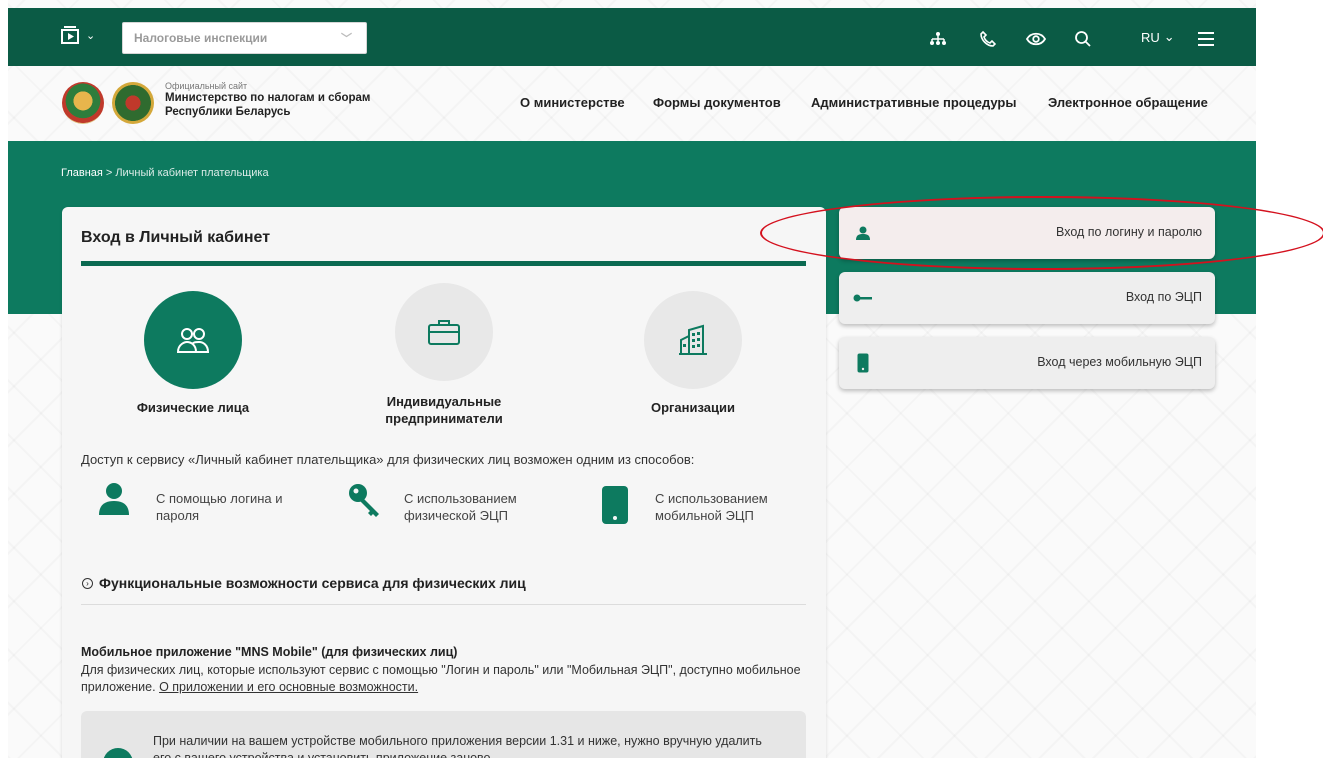 The image size is (1323, 758). What do you see at coordinates (444, 410) in the screenshot?
I see `category-label: Индивидуальные предприниматели` at bounding box center [444, 410].